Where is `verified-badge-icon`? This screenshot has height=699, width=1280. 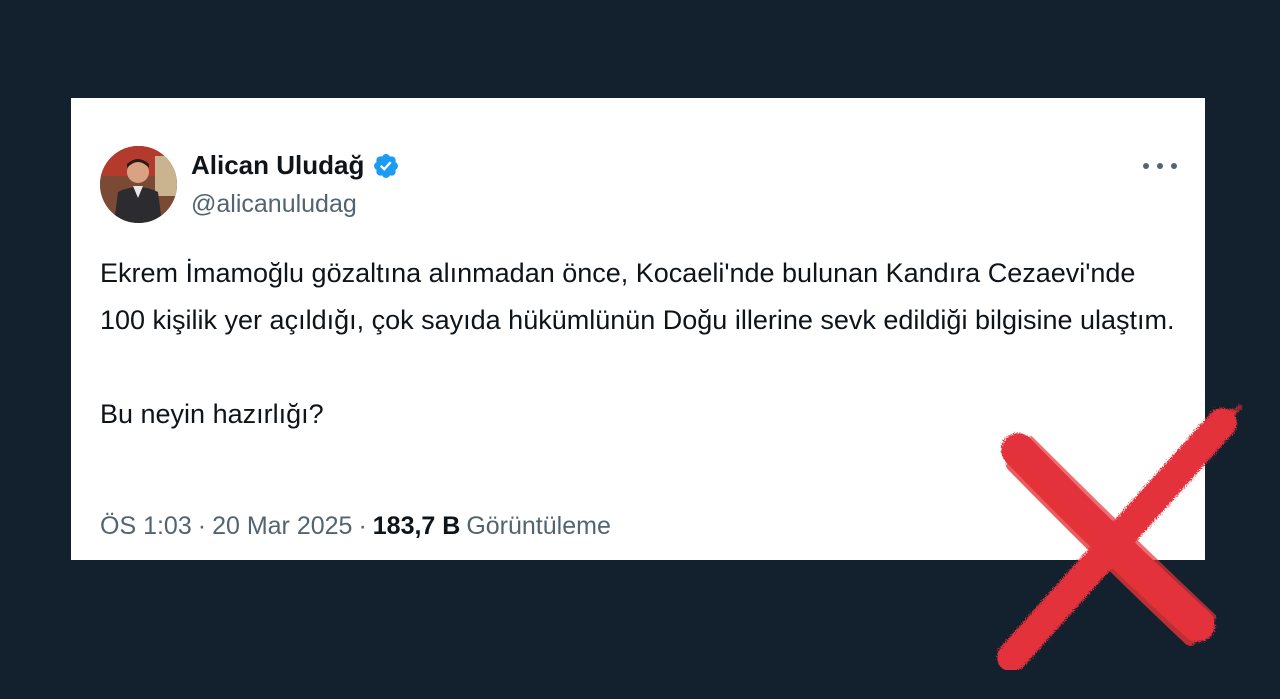
verified-badge-icon is located at coordinates (386, 166).